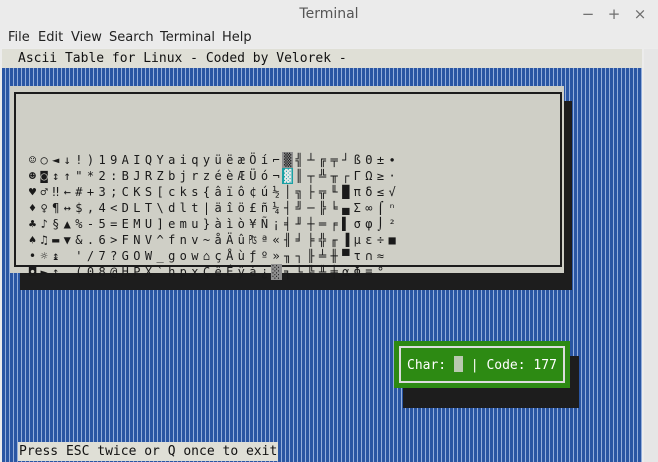  I want to click on ascii-cell: σ, so click(357, 224).